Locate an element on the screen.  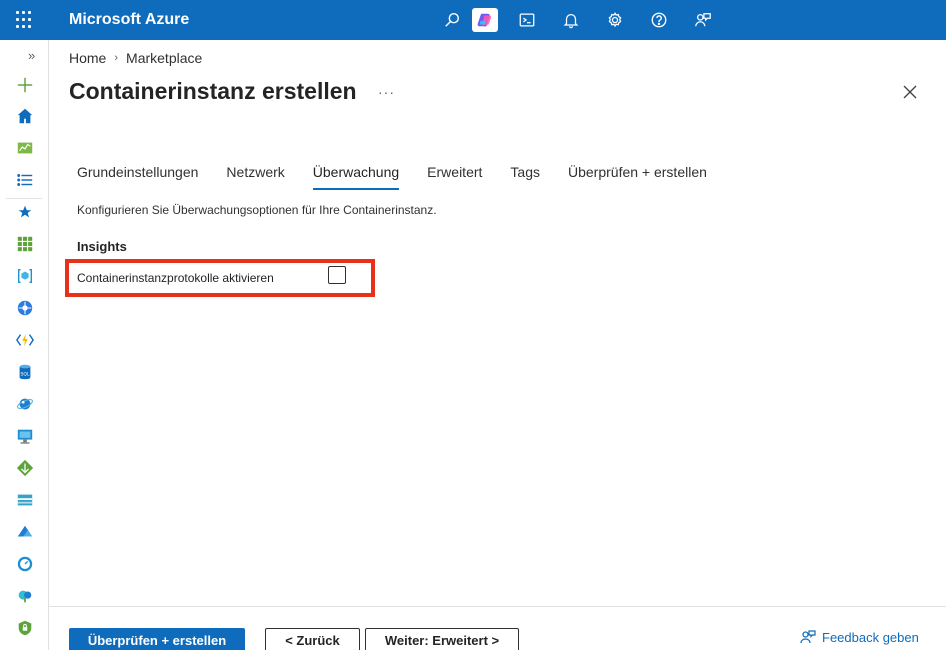
tab-erweitert: Erweitert is located at coordinates (454, 175).